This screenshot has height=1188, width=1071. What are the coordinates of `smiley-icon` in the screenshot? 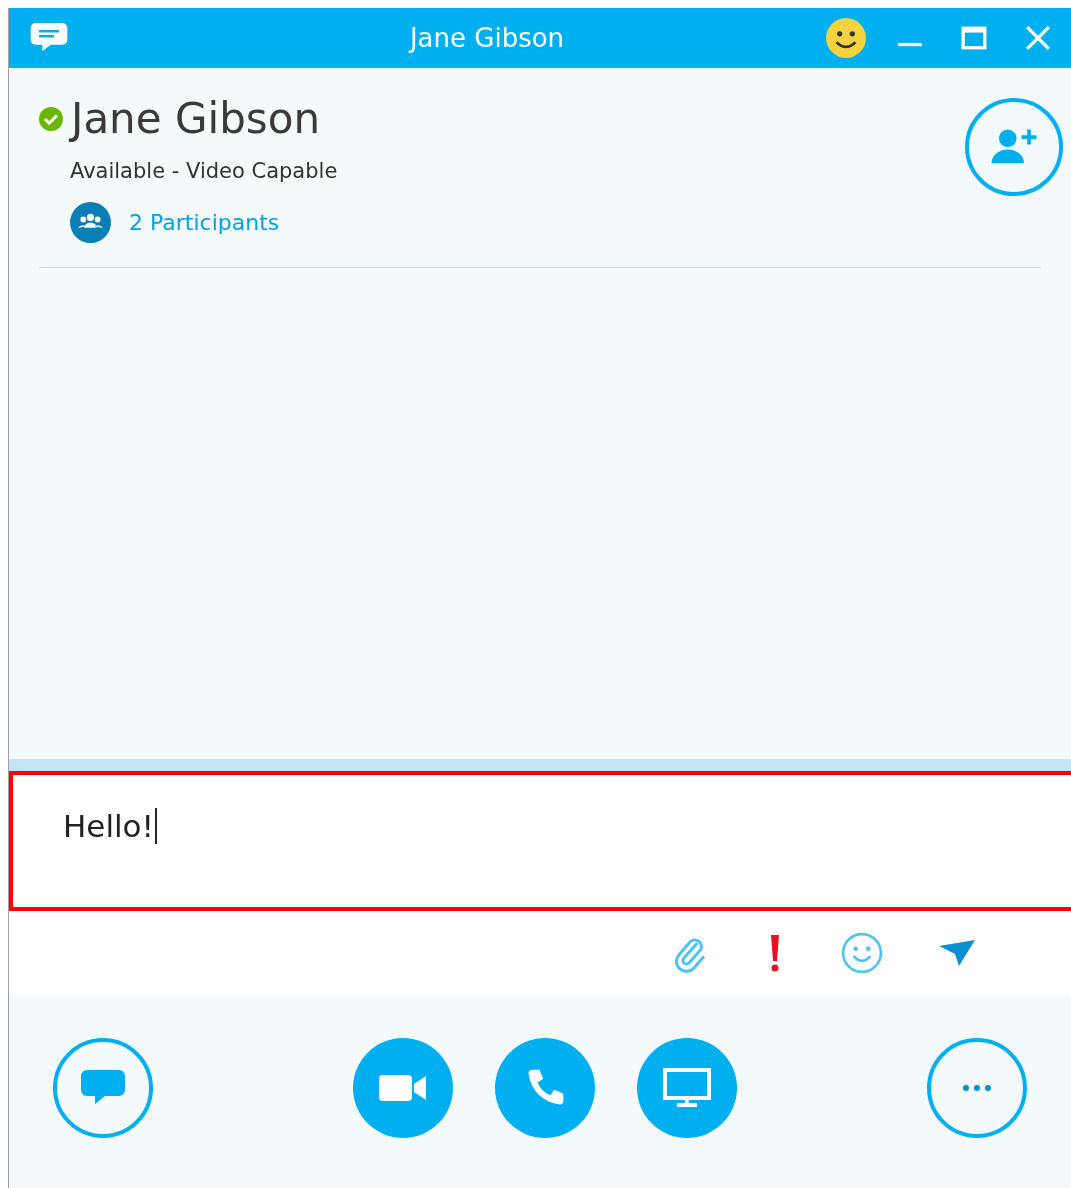 It's located at (846, 38).